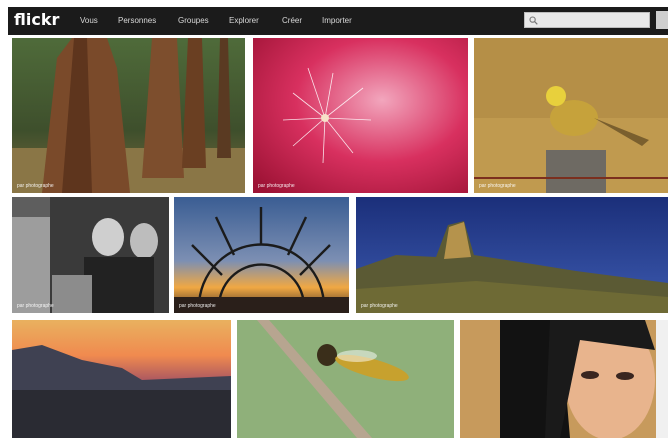  Describe the element at coordinates (587, 20) in the screenshot. I see `search-input` at that location.